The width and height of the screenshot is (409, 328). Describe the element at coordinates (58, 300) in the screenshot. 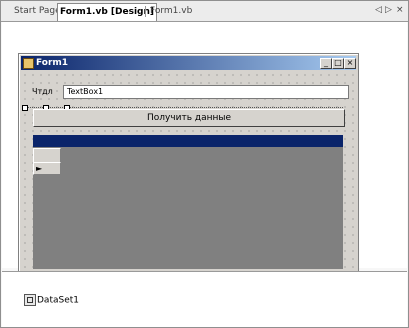

I see `dataset1-label: DataSet1` at that location.